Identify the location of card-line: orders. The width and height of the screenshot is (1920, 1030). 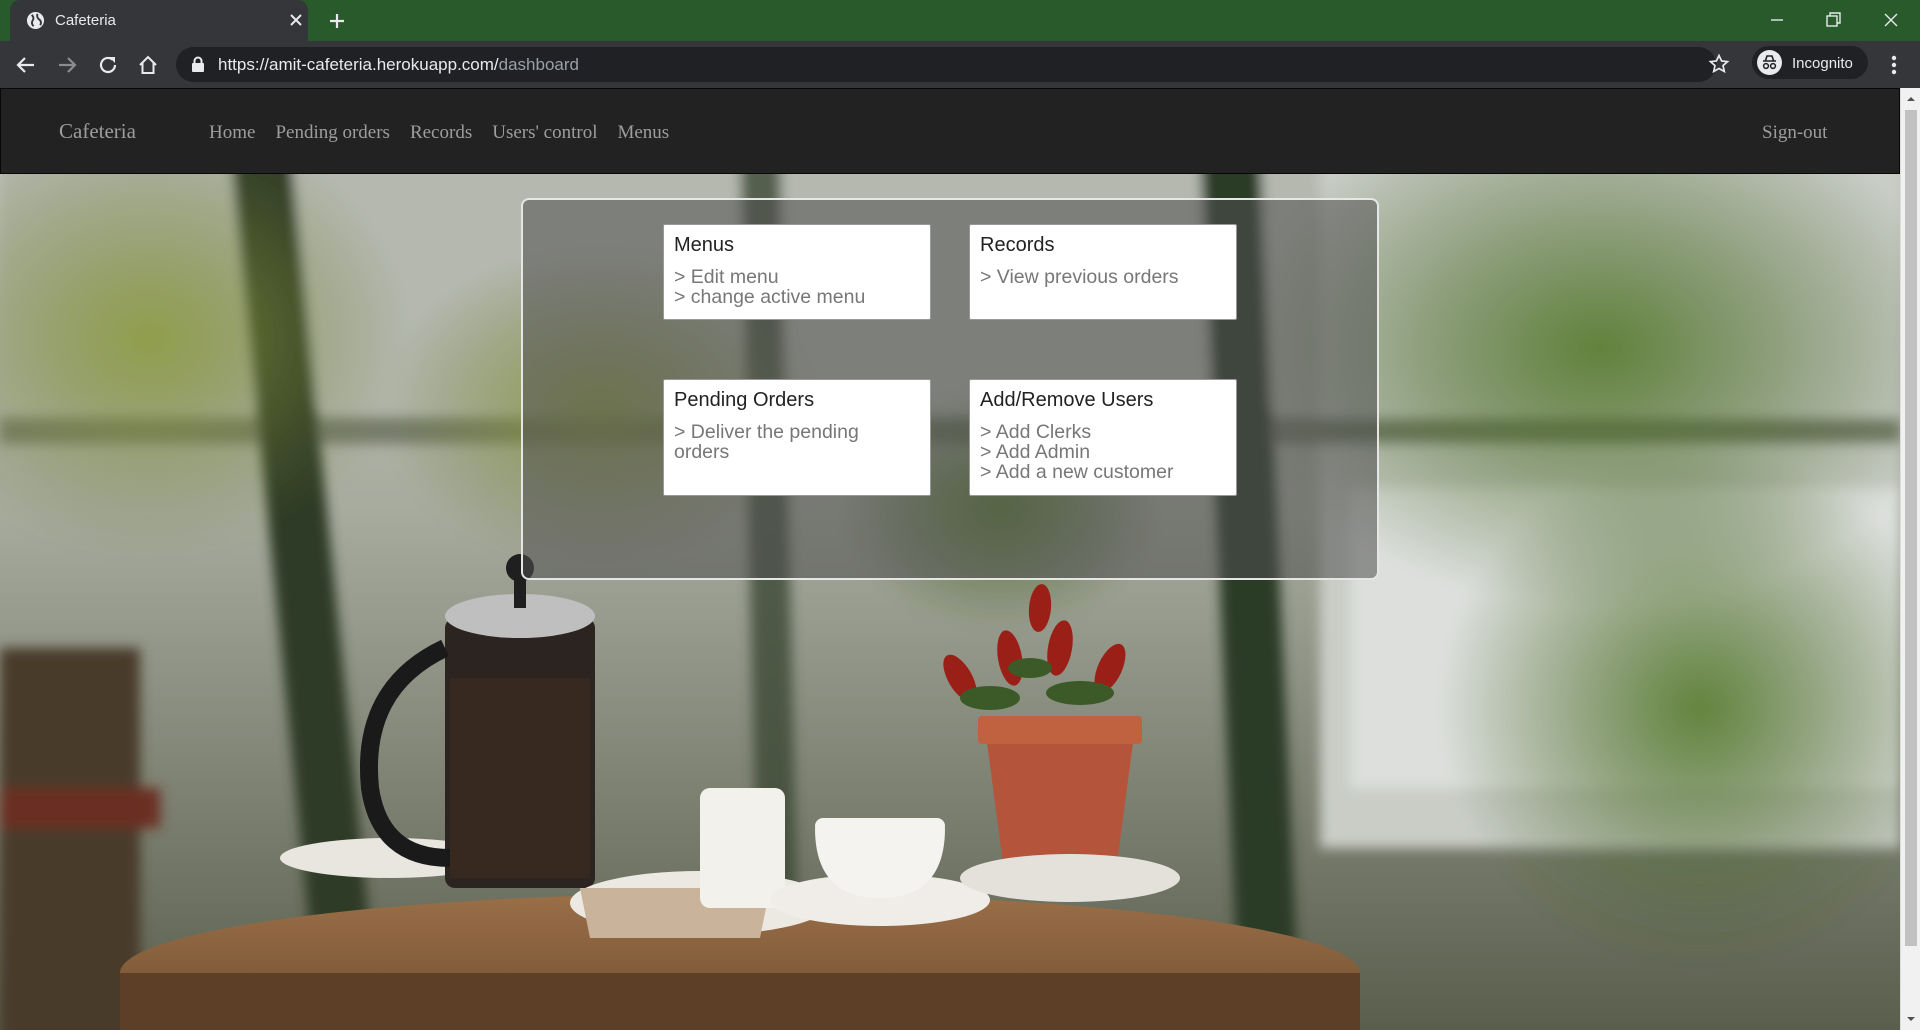
(702, 452).